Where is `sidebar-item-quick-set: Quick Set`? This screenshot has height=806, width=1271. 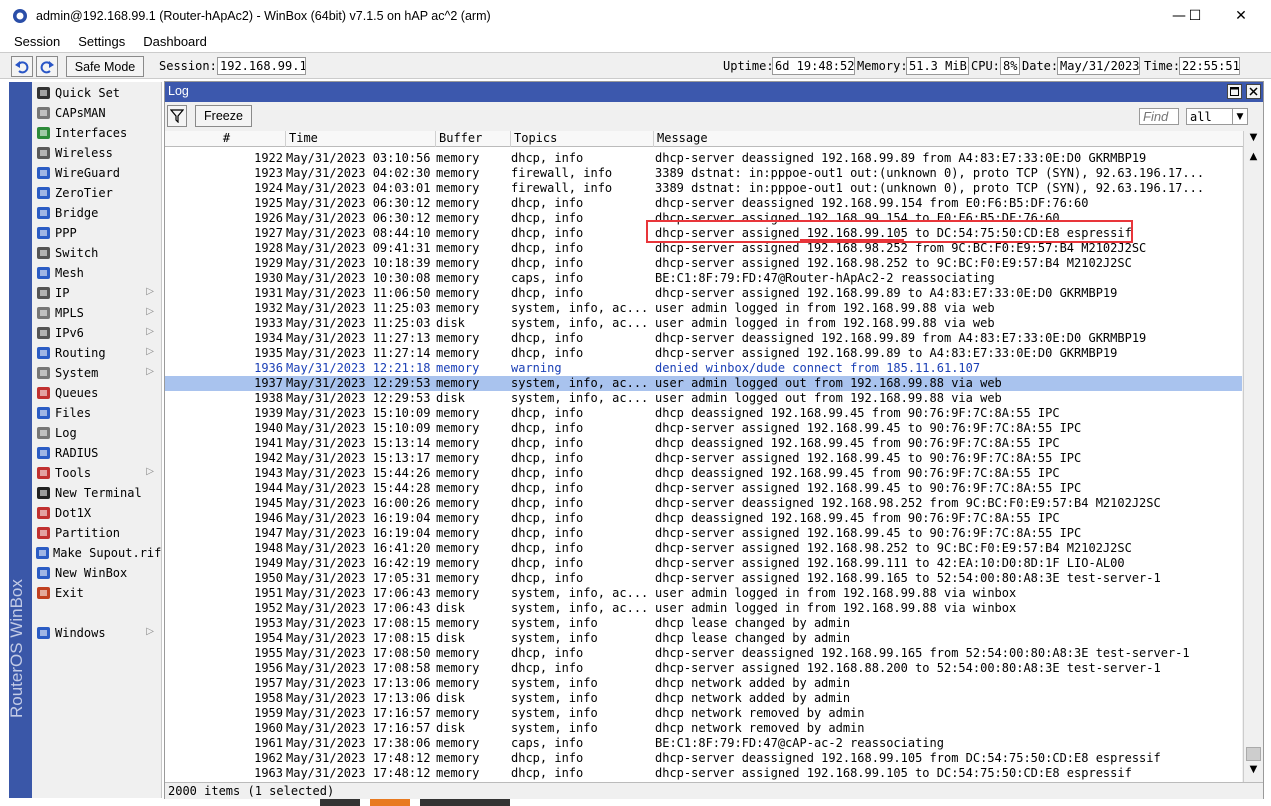
sidebar-item-quick-set: Quick Set is located at coordinates (96, 93).